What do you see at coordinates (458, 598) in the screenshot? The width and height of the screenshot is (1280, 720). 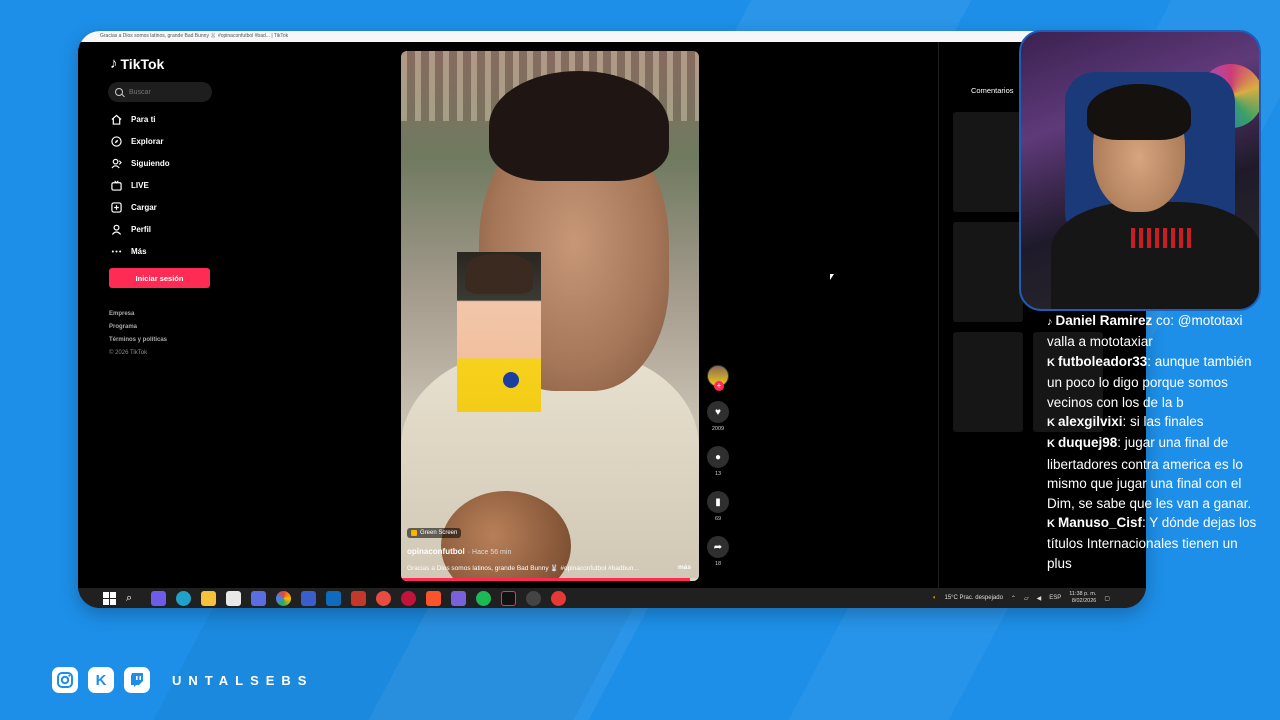 I see `obs-icon` at bounding box center [458, 598].